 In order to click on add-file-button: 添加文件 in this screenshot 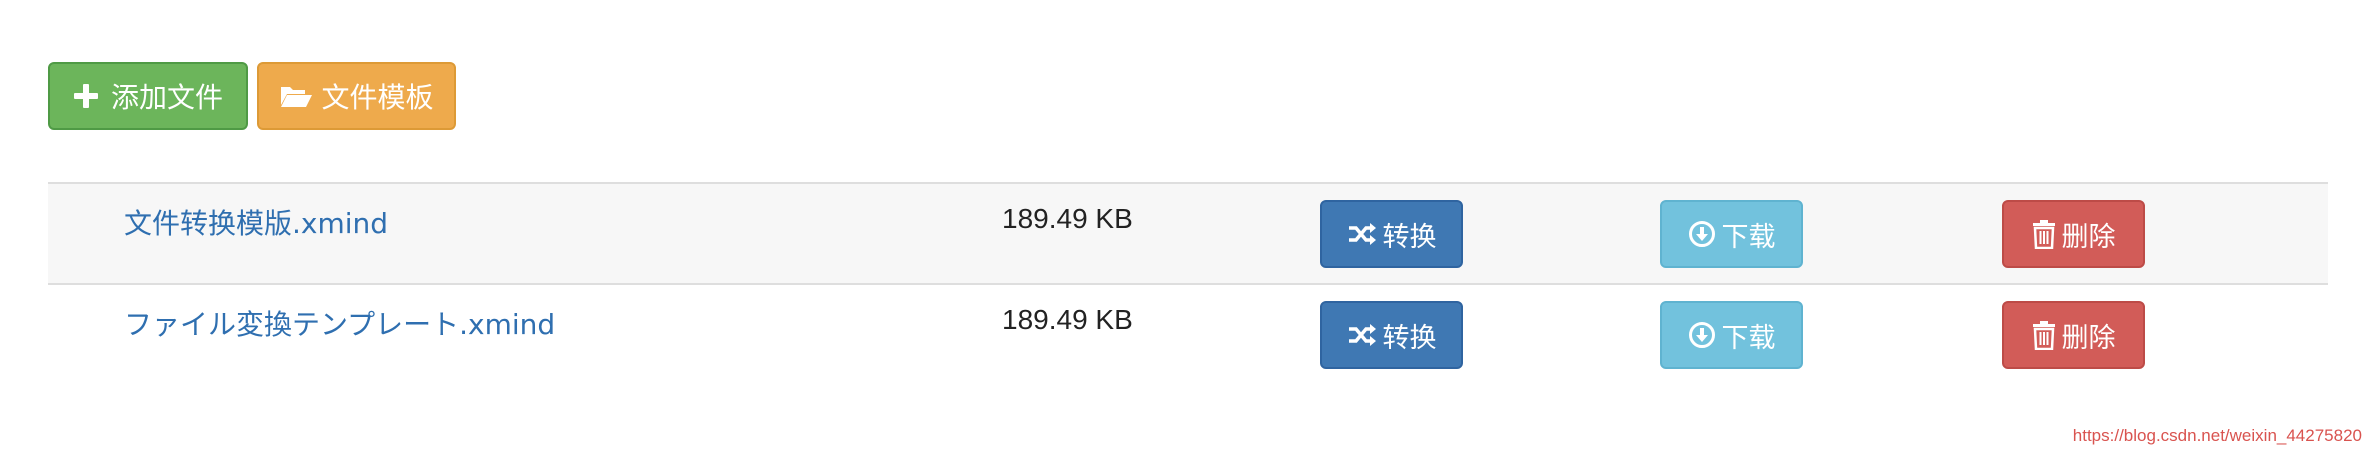, I will do `click(148, 96)`.